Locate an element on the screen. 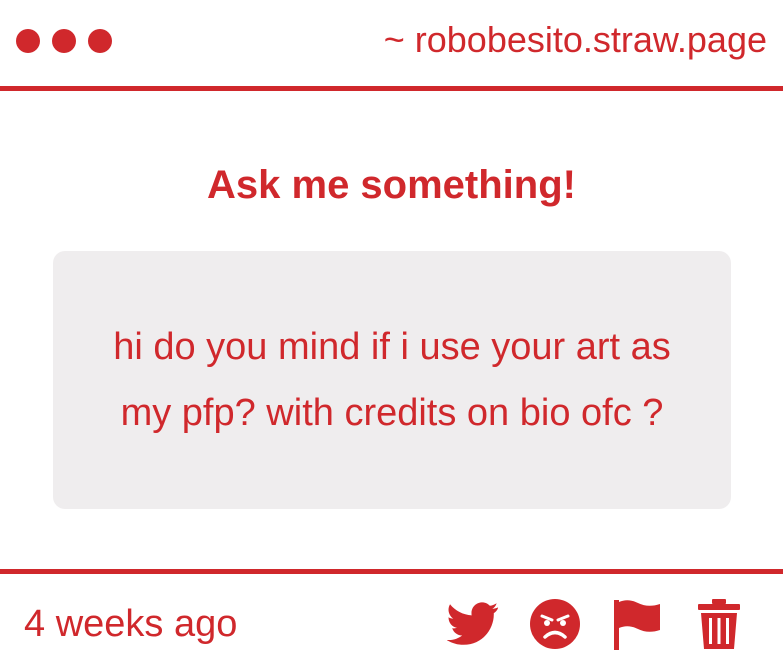 This screenshot has width=783, height=664. trash-icon is located at coordinates (719, 624).